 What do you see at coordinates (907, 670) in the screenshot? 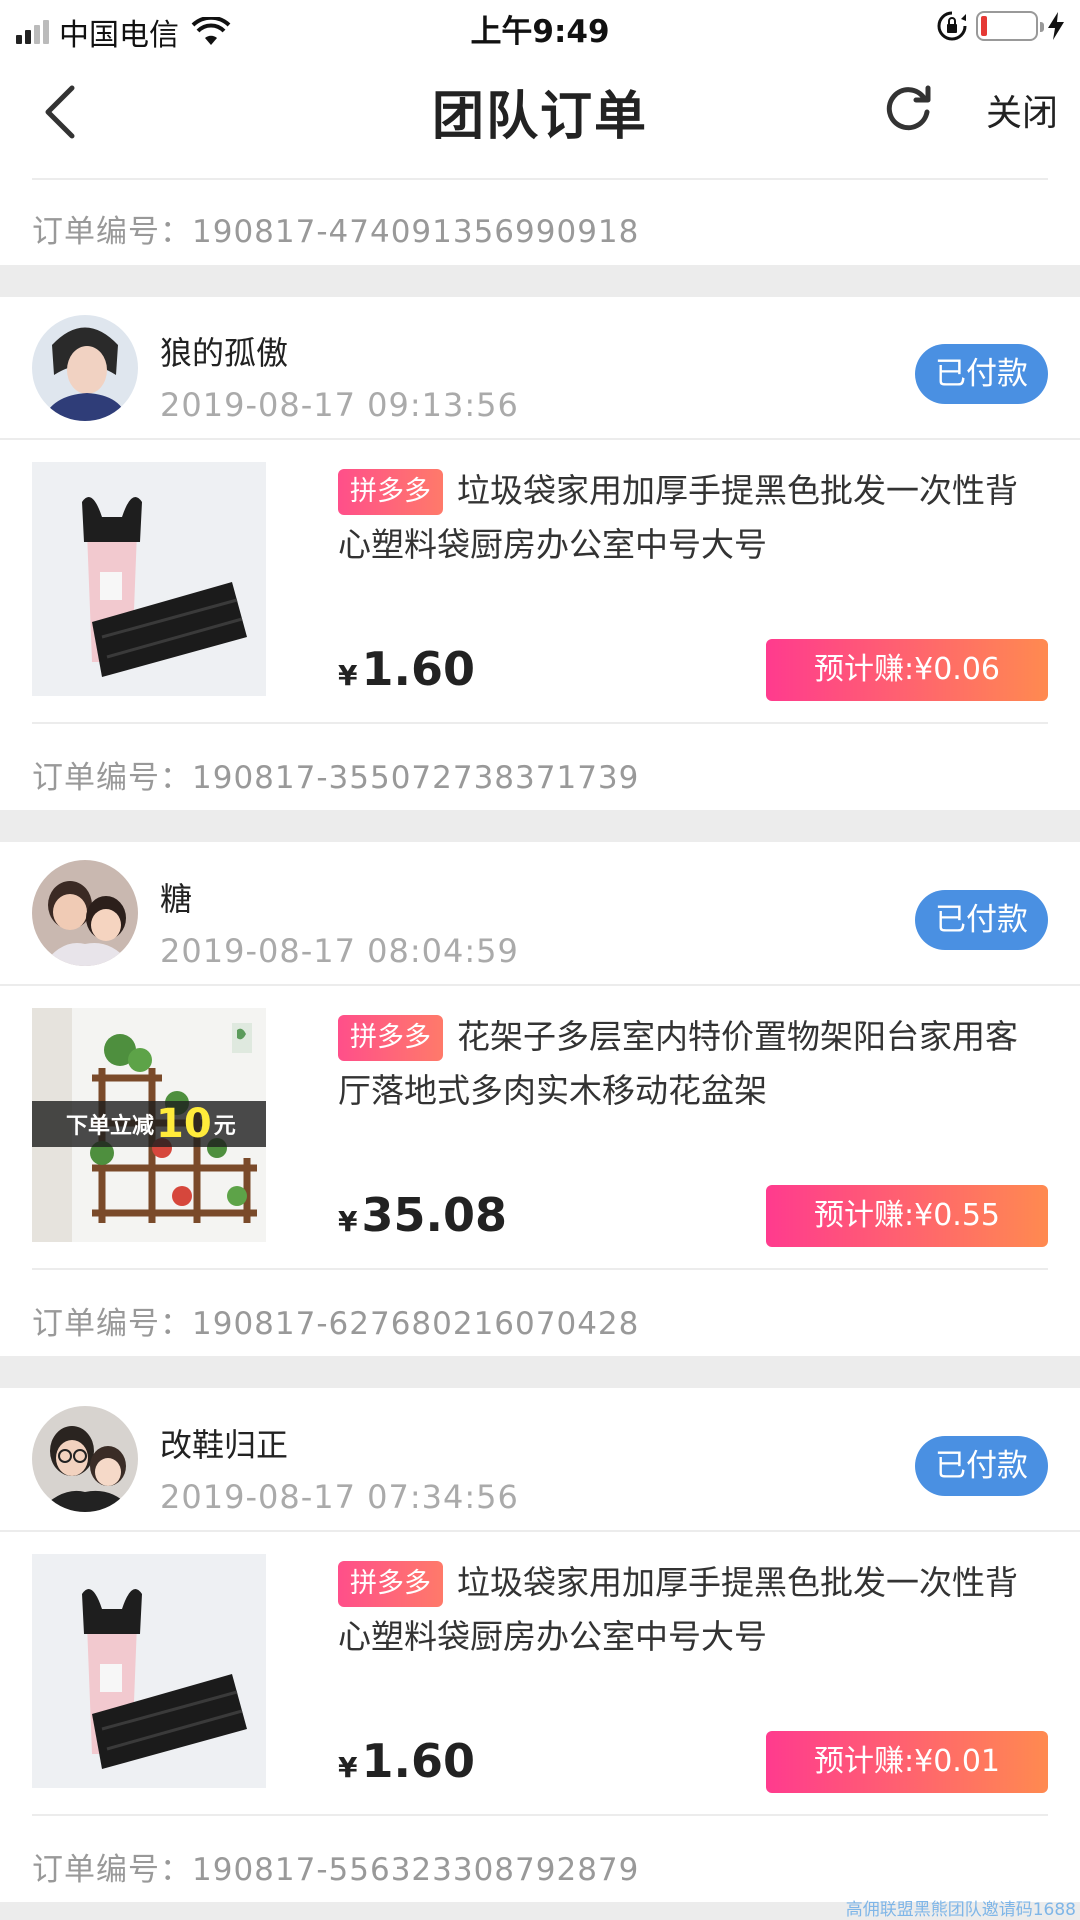
I see `estimated-earning-button: 预计赚:¥0.06` at bounding box center [907, 670].